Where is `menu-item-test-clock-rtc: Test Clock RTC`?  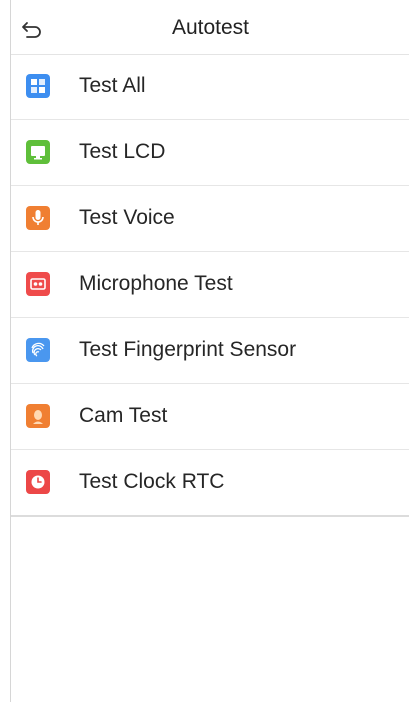 menu-item-test-clock-rtc: Test Clock RTC is located at coordinates (210, 483).